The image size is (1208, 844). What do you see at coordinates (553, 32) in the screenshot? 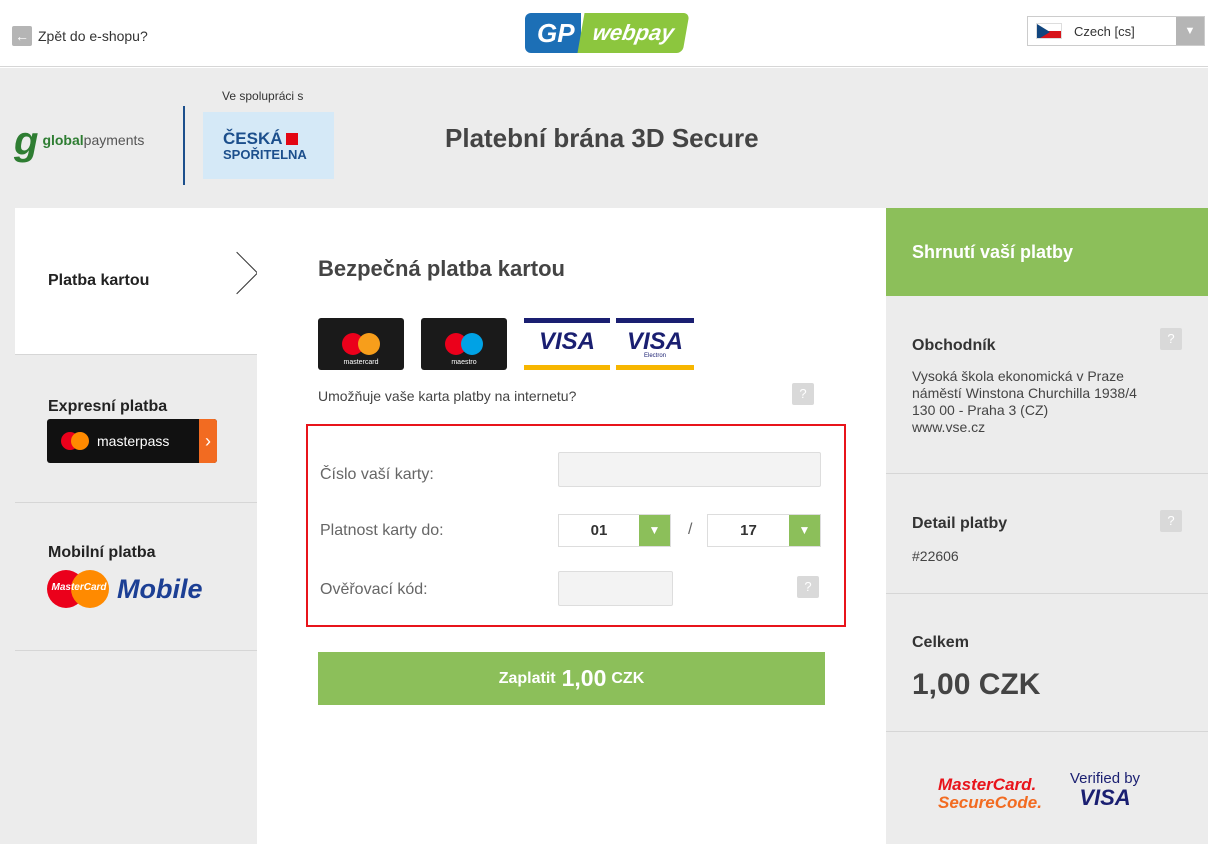
I see `logo-gp-text: GP` at bounding box center [553, 32].